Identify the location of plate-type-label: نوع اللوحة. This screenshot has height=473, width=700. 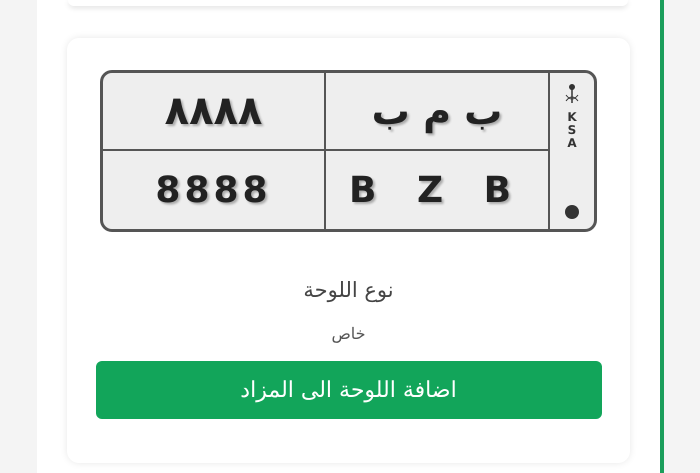
(348, 290).